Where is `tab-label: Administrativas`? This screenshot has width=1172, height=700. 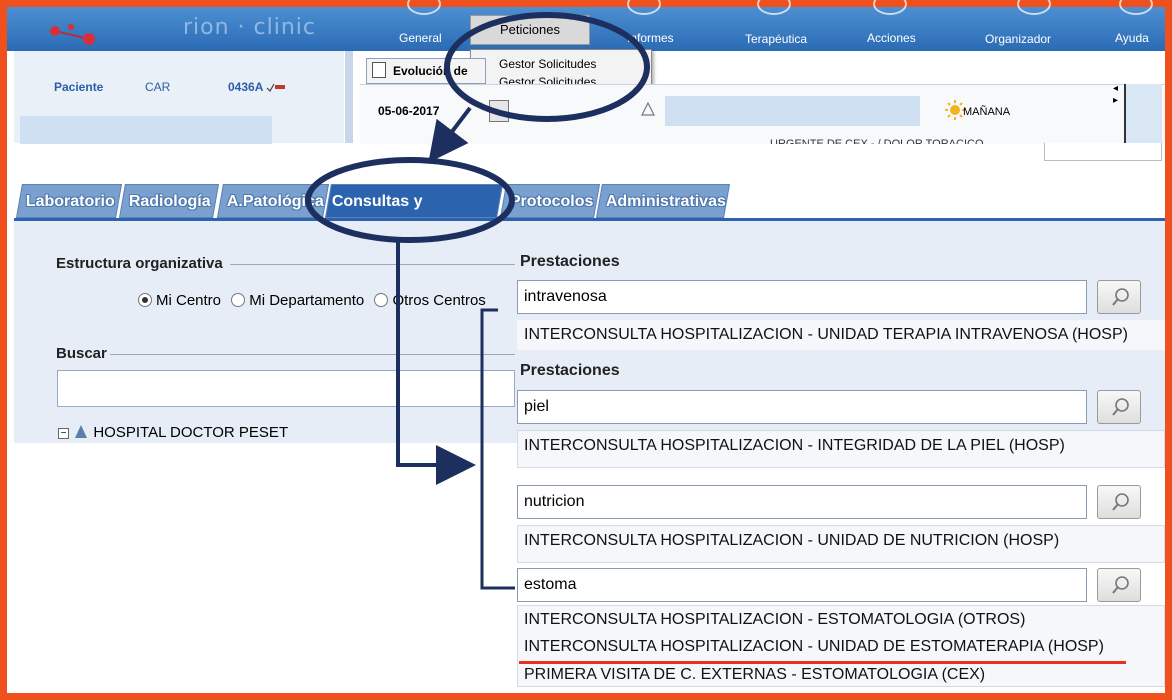 tab-label: Administrativas is located at coordinates (665, 201).